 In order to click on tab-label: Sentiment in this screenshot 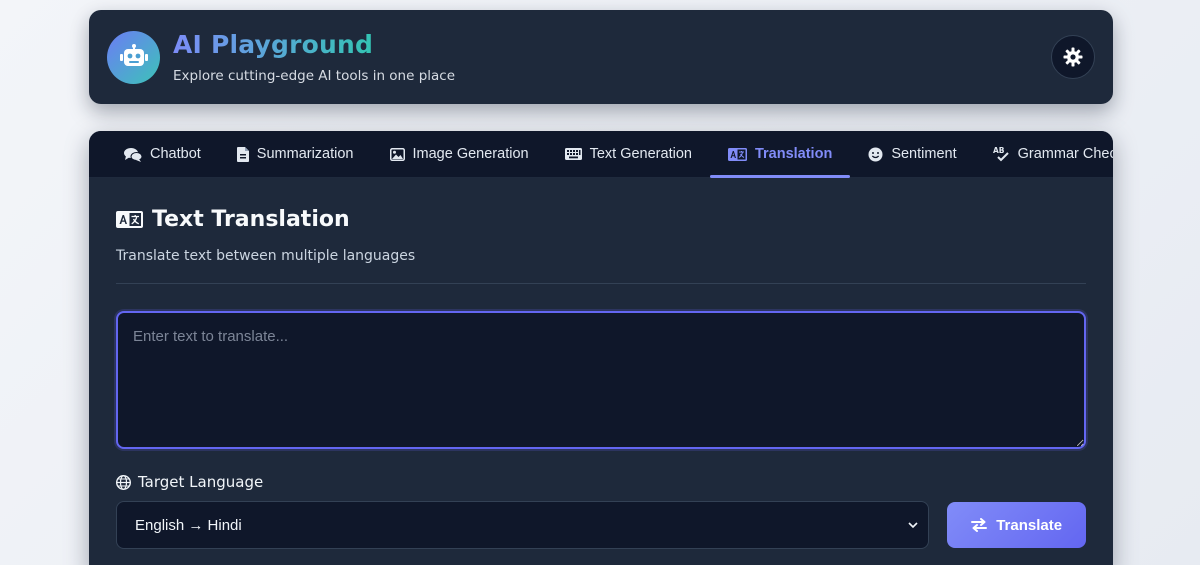, I will do `click(924, 154)`.